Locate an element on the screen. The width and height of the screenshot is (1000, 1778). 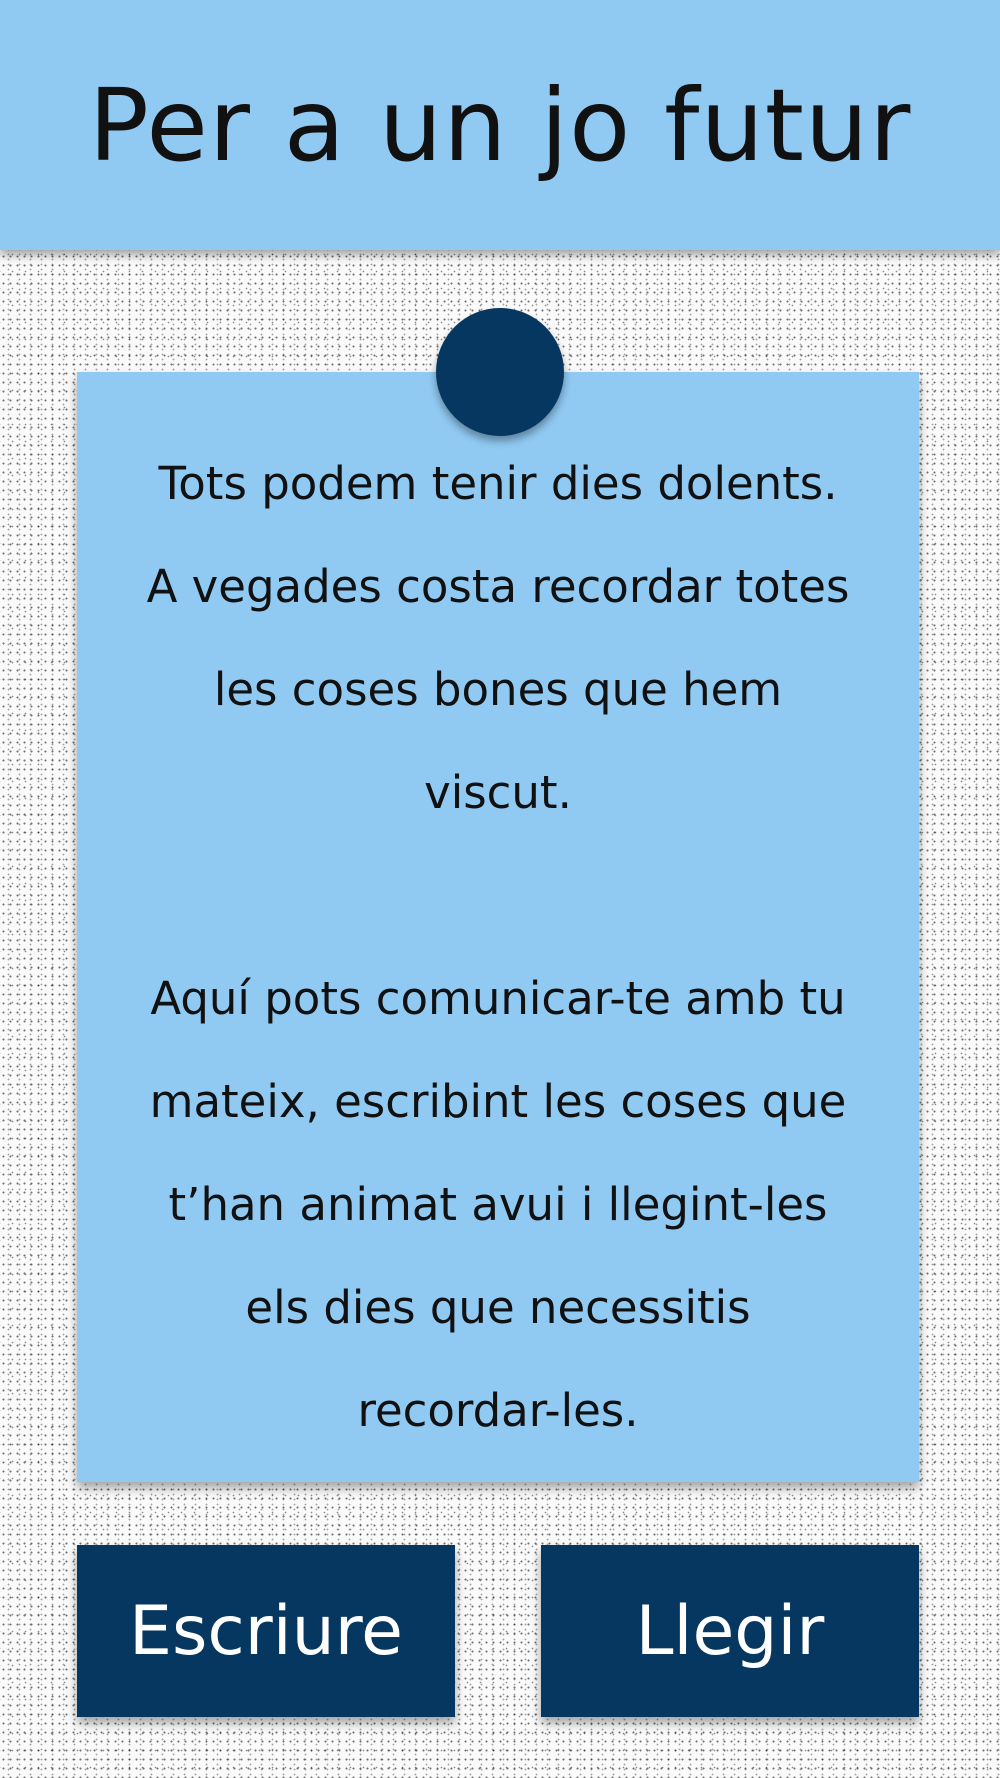
pin-icon is located at coordinates (500, 372).